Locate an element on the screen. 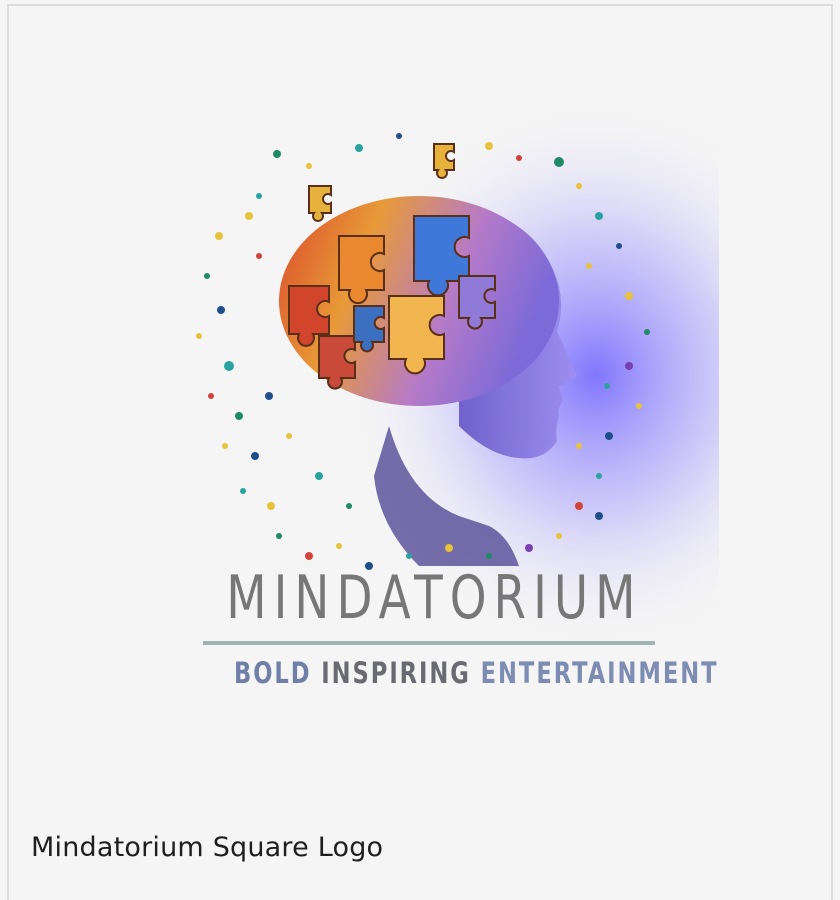  tagline-word-entertainment: ENTERTAINMENT is located at coordinates (599, 673).